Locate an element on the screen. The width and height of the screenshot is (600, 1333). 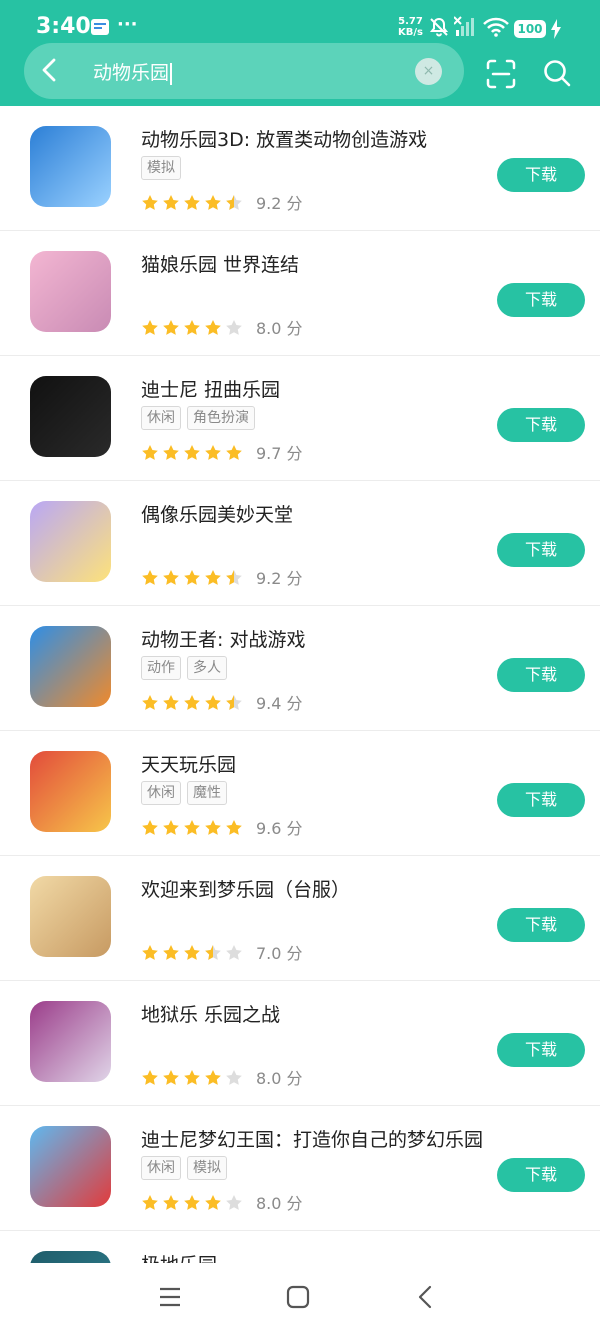
result-item: 动物乐园3D: 放置类动物创造游戏 模拟 9.2 分 下载 is located at coordinates (300, 168).